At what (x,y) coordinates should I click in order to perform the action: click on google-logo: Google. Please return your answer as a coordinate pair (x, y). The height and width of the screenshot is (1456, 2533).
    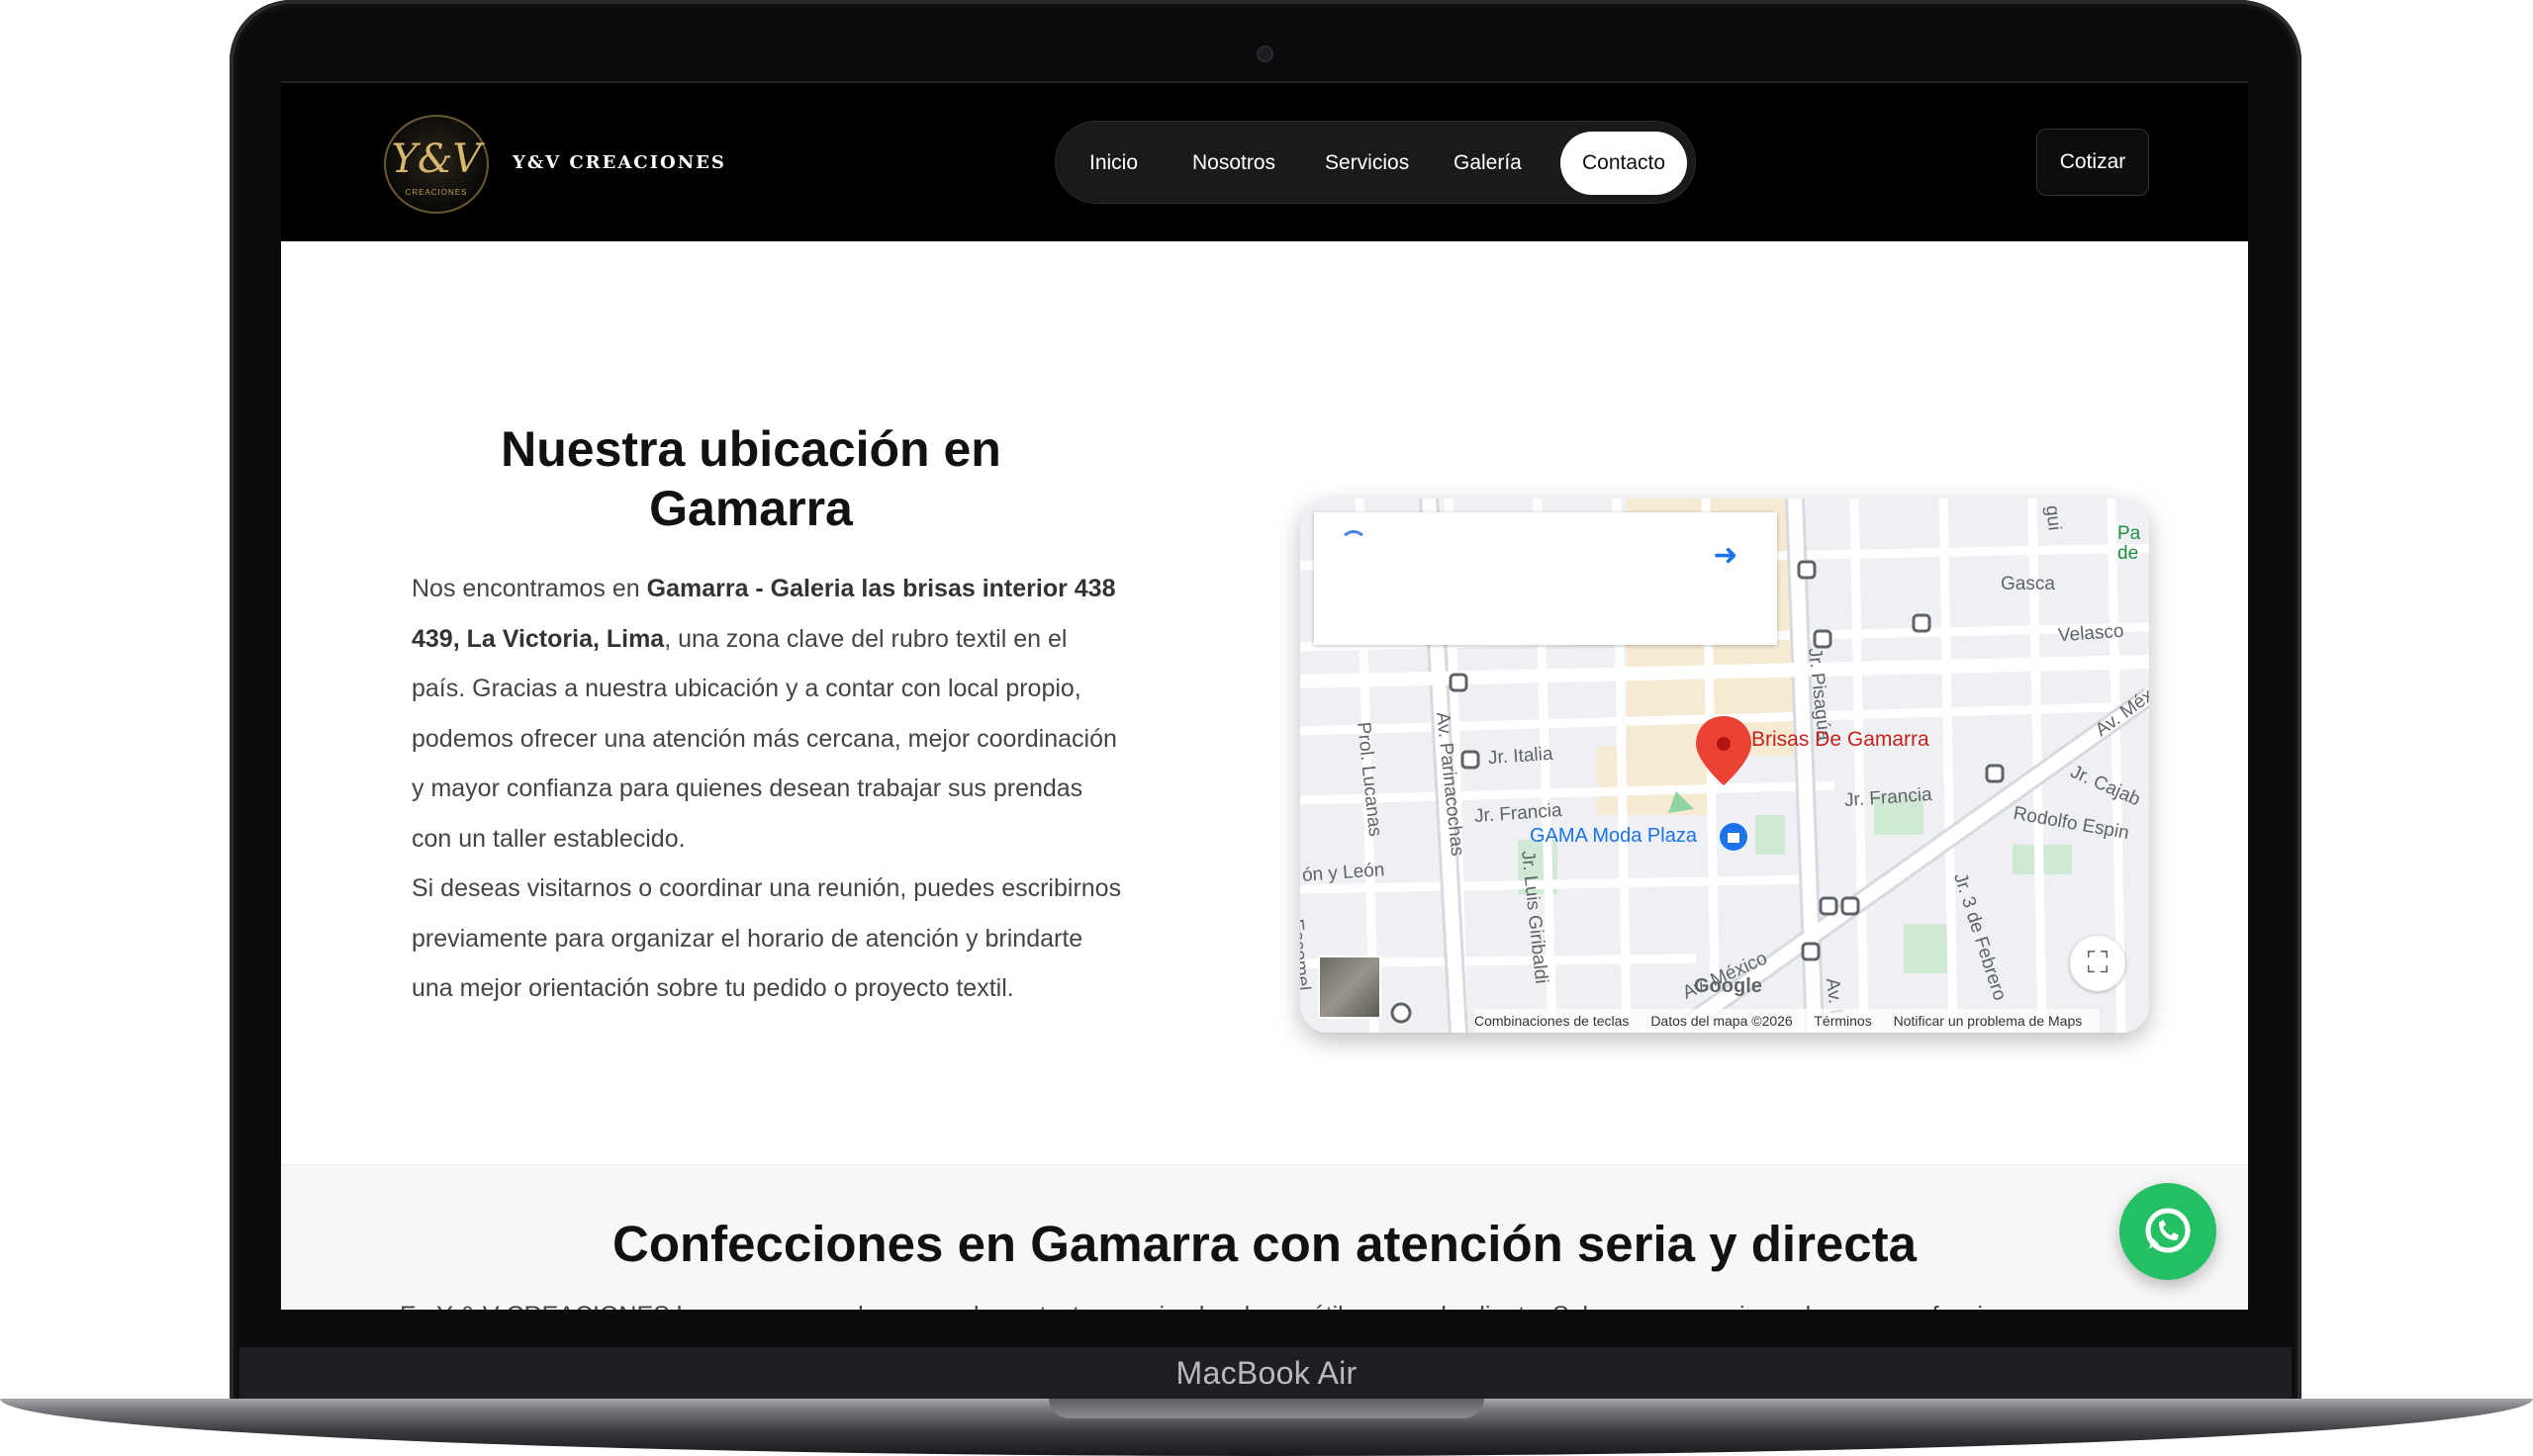
    Looking at the image, I should click on (1728, 986).